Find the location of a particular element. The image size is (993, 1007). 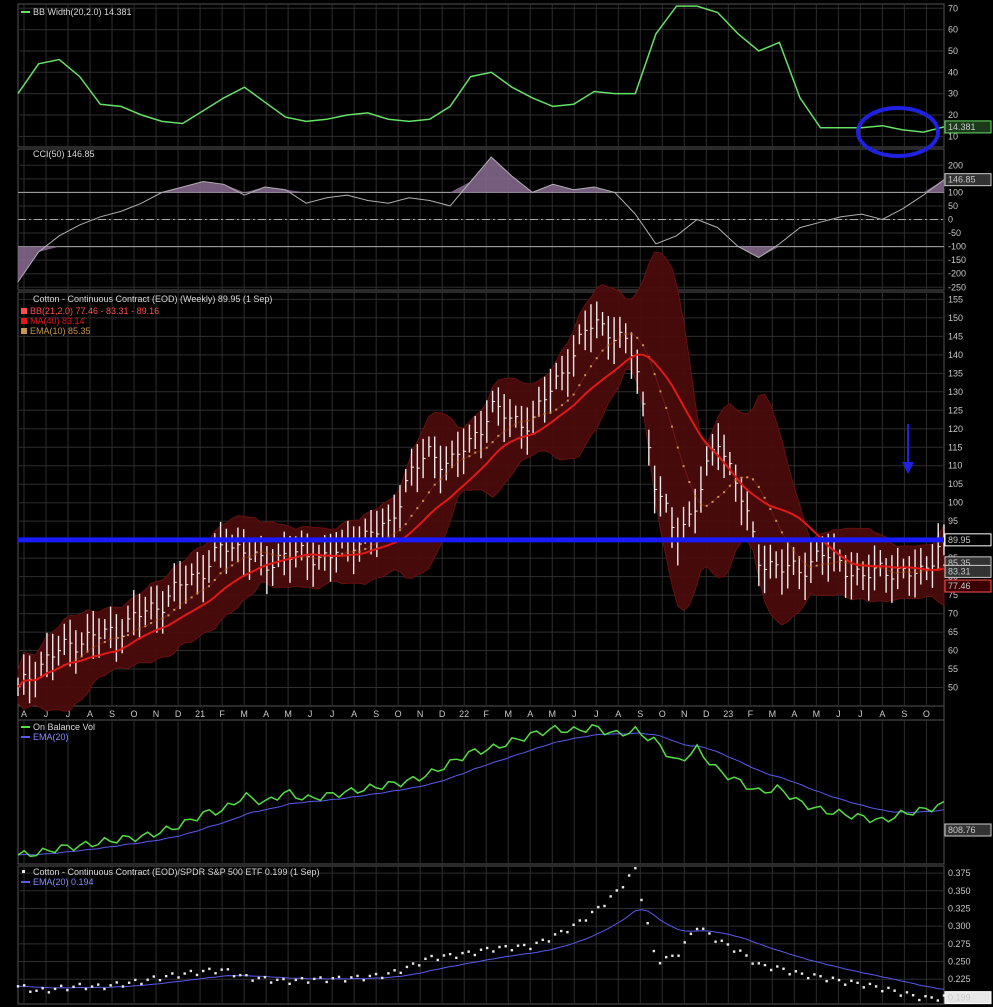

month-label: M is located at coordinates (508, 714).